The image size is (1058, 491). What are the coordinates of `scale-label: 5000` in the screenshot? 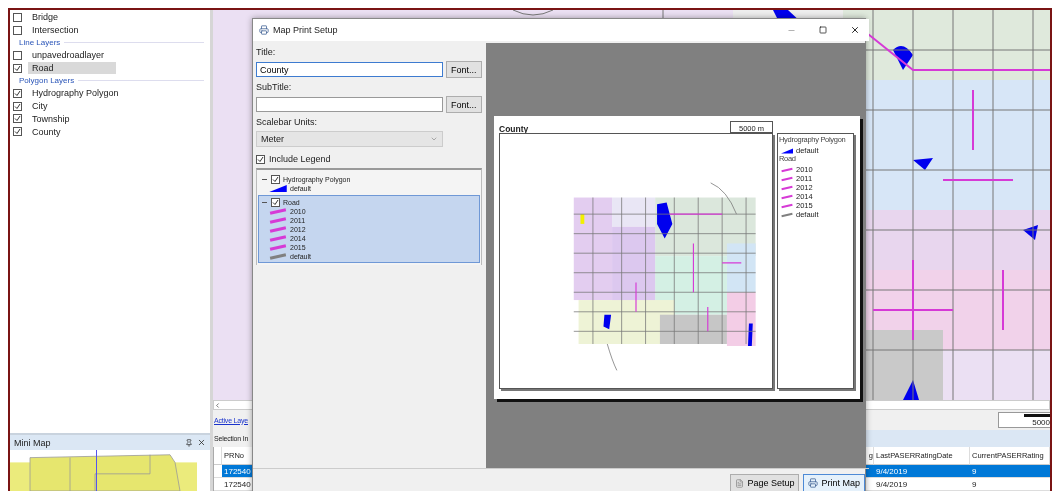 It's located at (1041, 422).